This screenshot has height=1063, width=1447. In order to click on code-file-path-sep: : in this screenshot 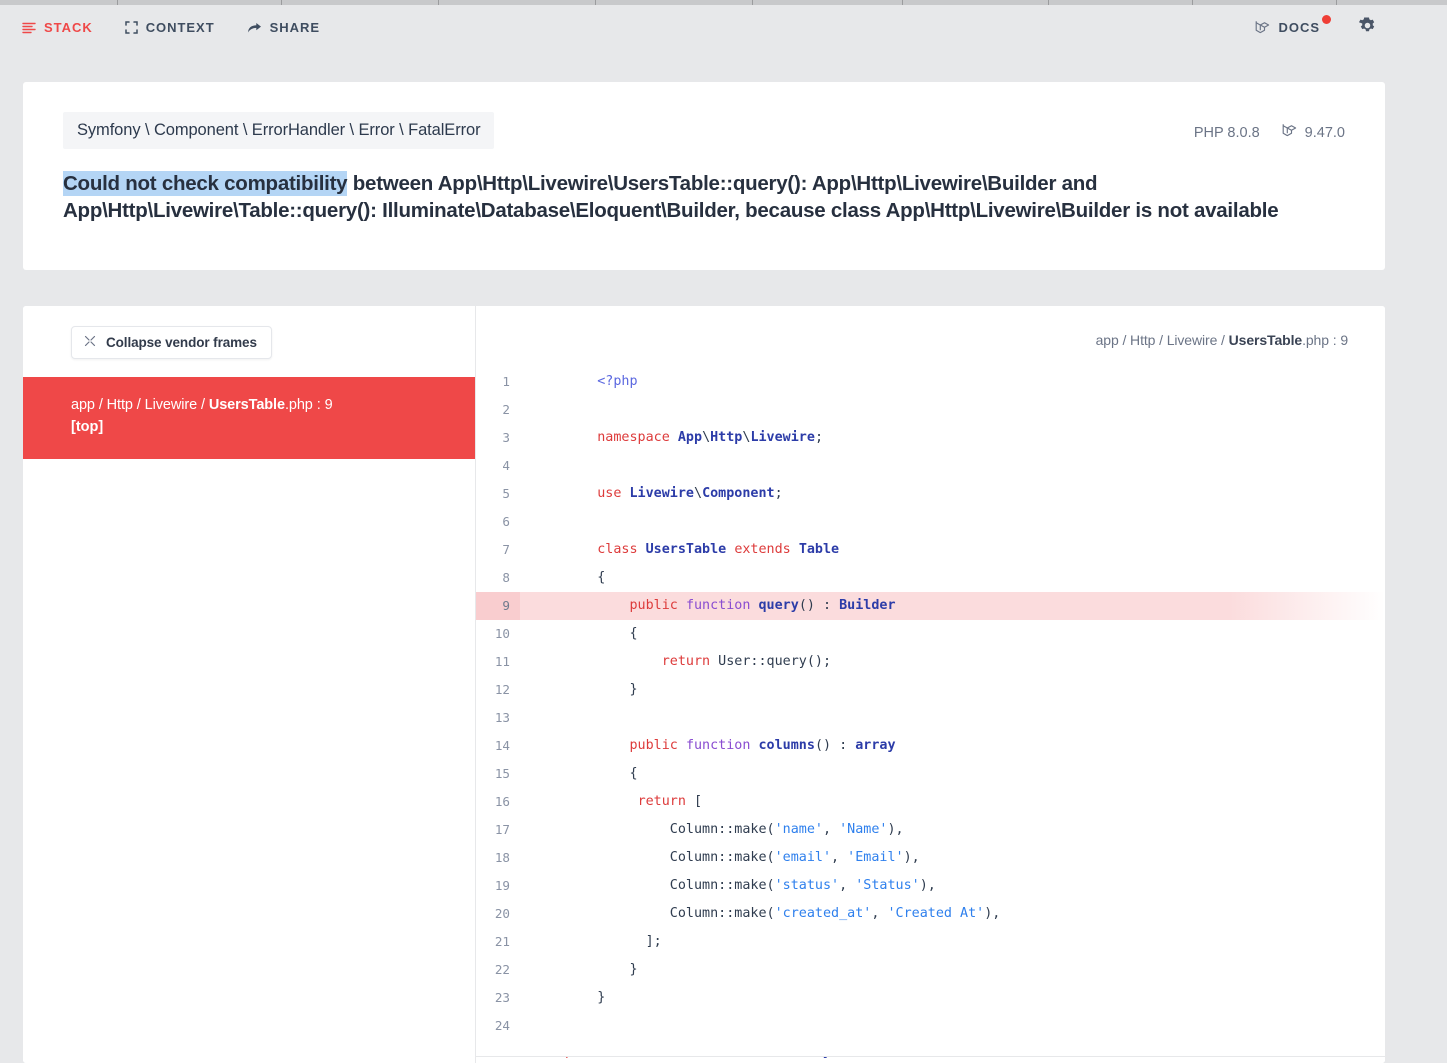, I will do `click(1334, 340)`.